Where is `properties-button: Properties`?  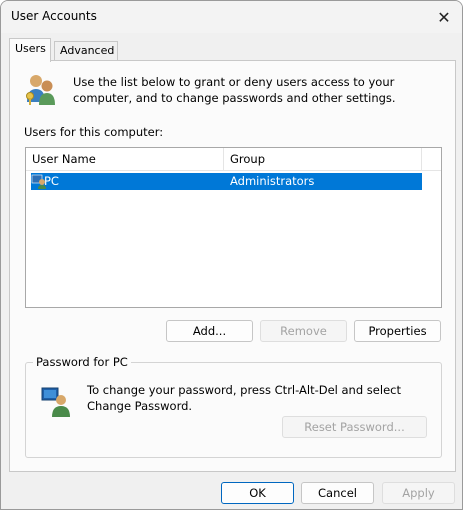
properties-button: Properties is located at coordinates (397, 331).